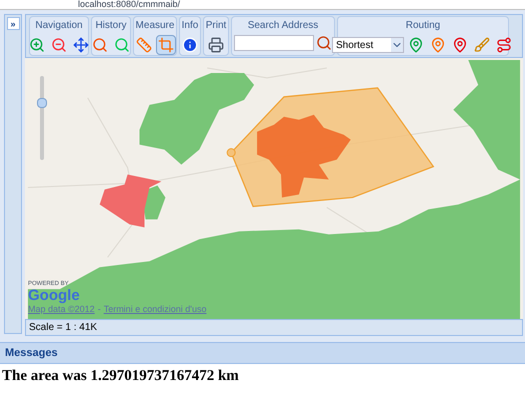 The height and width of the screenshot is (400, 525). What do you see at coordinates (31, 353) in the screenshot?
I see `messages-title: Messages` at bounding box center [31, 353].